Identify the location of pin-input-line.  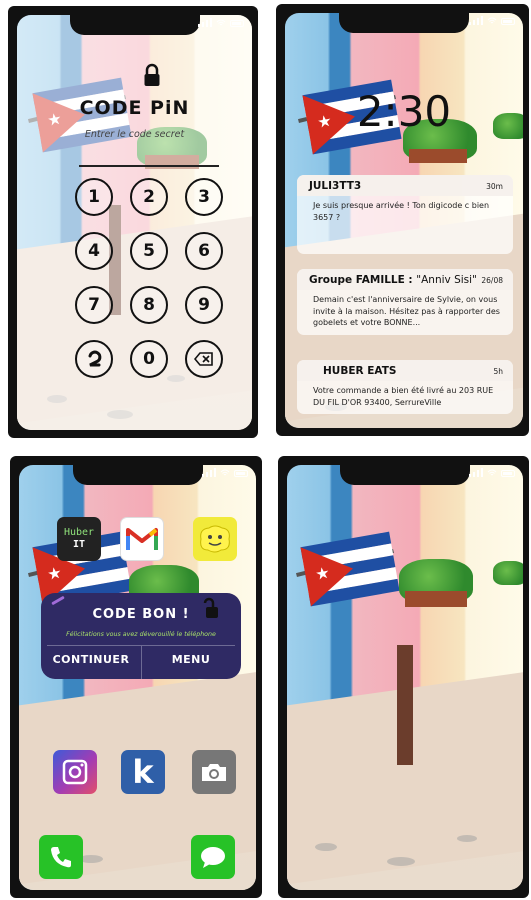
(149, 166).